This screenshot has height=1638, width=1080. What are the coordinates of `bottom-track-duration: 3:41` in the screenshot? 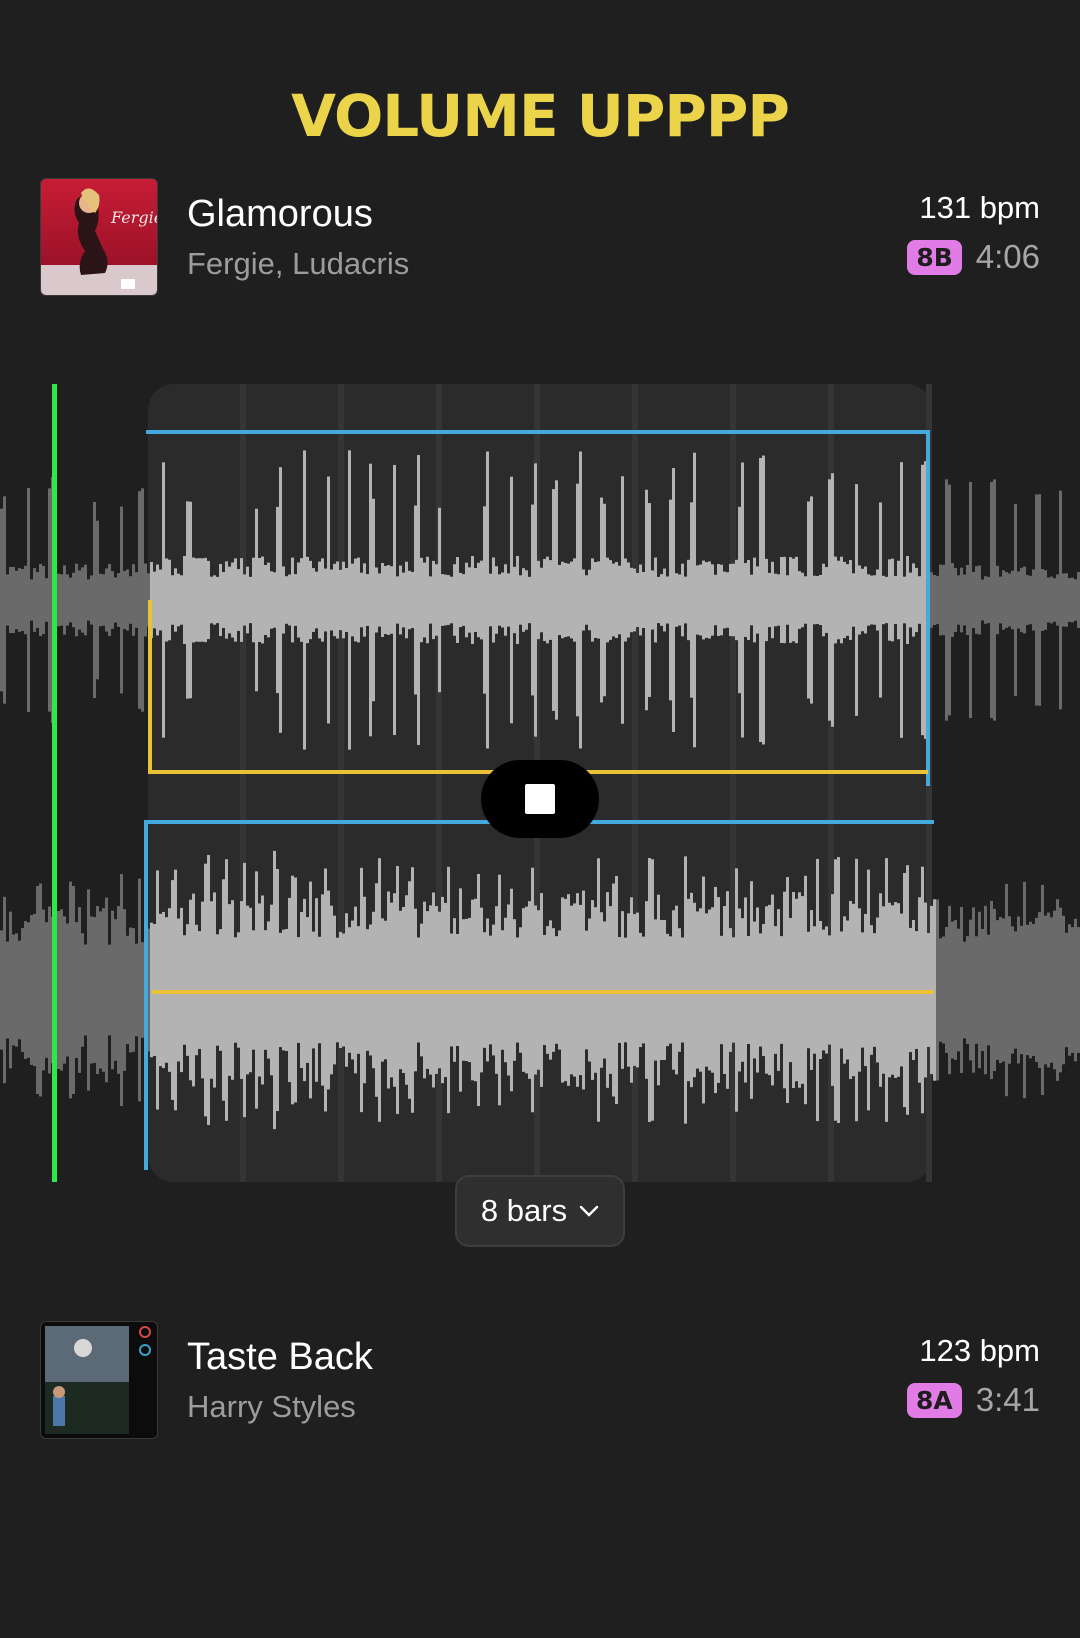 It's located at (1007, 1399).